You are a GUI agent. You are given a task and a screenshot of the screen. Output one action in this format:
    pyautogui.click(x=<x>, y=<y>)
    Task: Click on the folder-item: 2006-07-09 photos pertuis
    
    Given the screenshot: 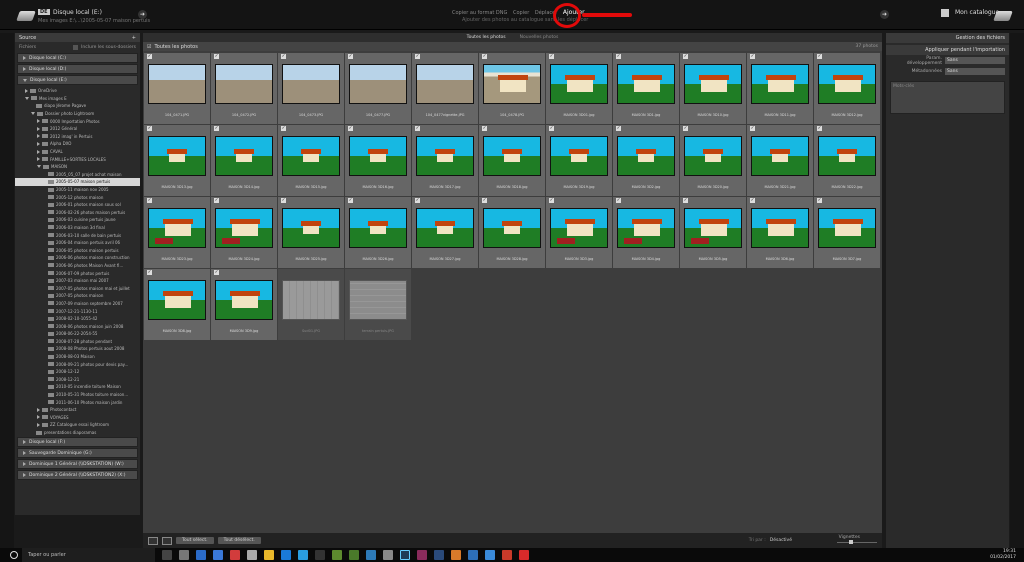 What is the action you would take?
    pyautogui.click(x=77, y=273)
    